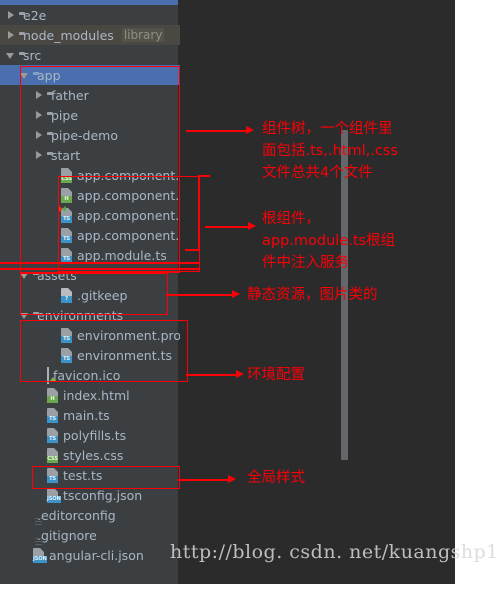  Describe the element at coordinates (90, 55) in the screenshot. I see `tree-row: src` at that location.